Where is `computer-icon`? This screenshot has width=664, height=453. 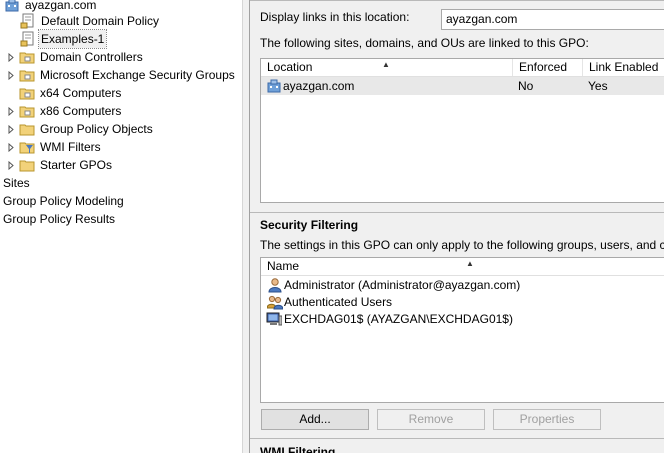 computer-icon is located at coordinates (274, 319).